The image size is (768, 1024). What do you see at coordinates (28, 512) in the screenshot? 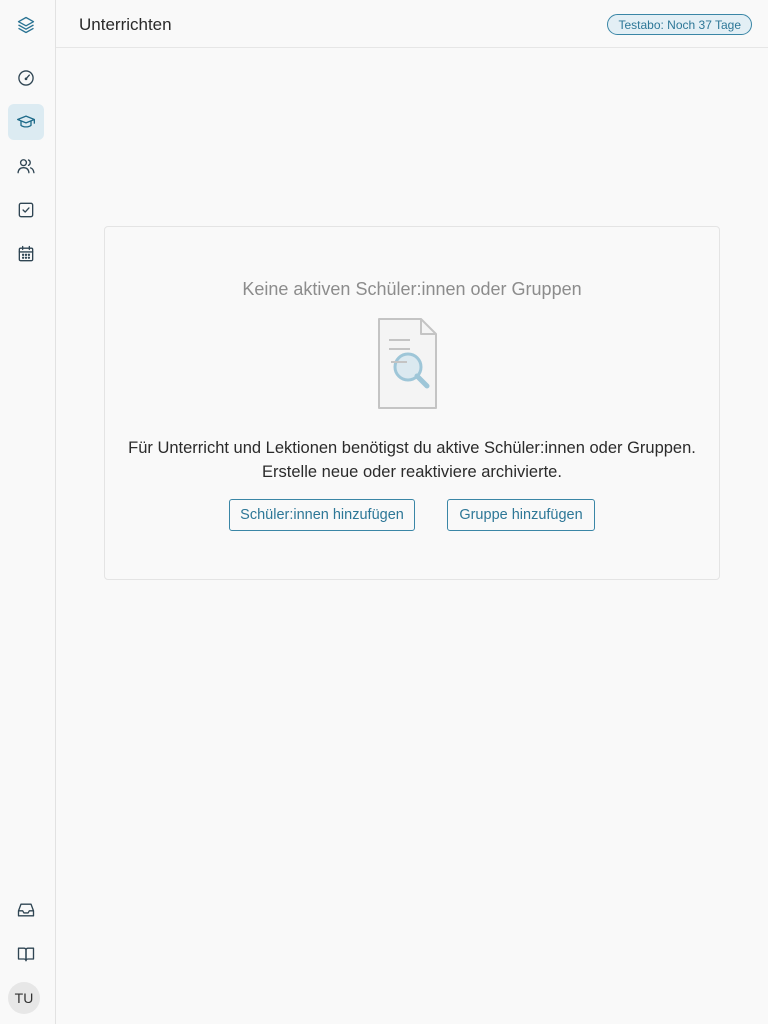
I see `sidebar: TU` at bounding box center [28, 512].